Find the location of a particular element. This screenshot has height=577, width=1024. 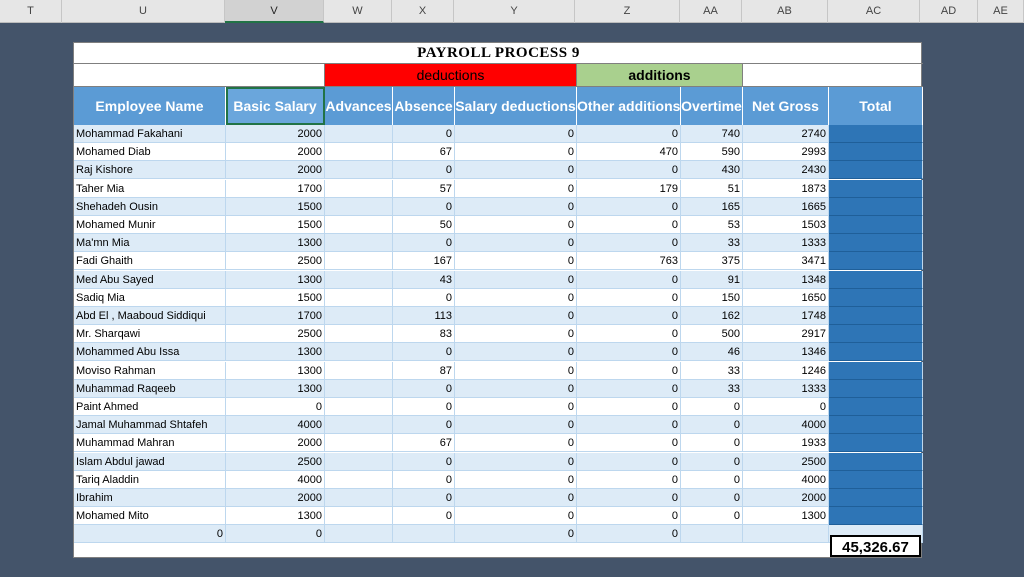

cell-absence: 43 is located at coordinates (424, 279).